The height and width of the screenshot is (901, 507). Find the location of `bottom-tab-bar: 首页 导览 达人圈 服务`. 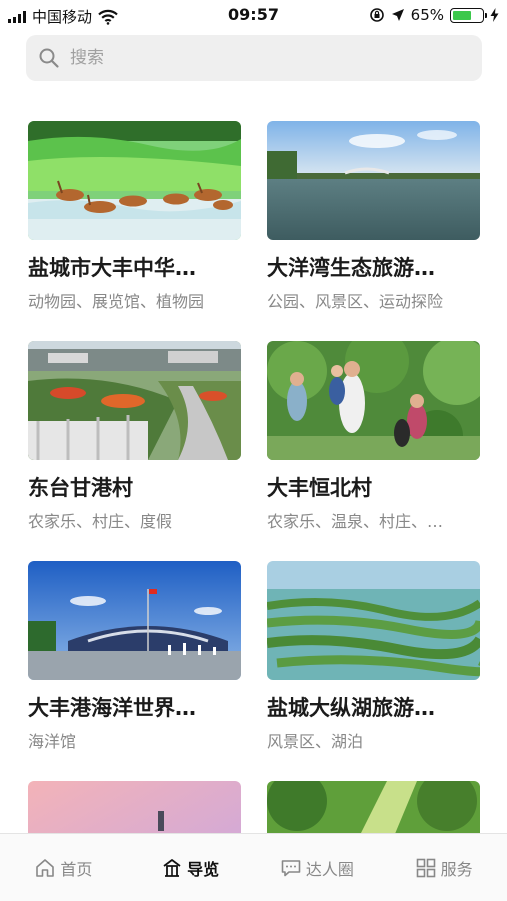

bottom-tab-bar: 首页 导览 达人圈 服务 is located at coordinates (253, 867).